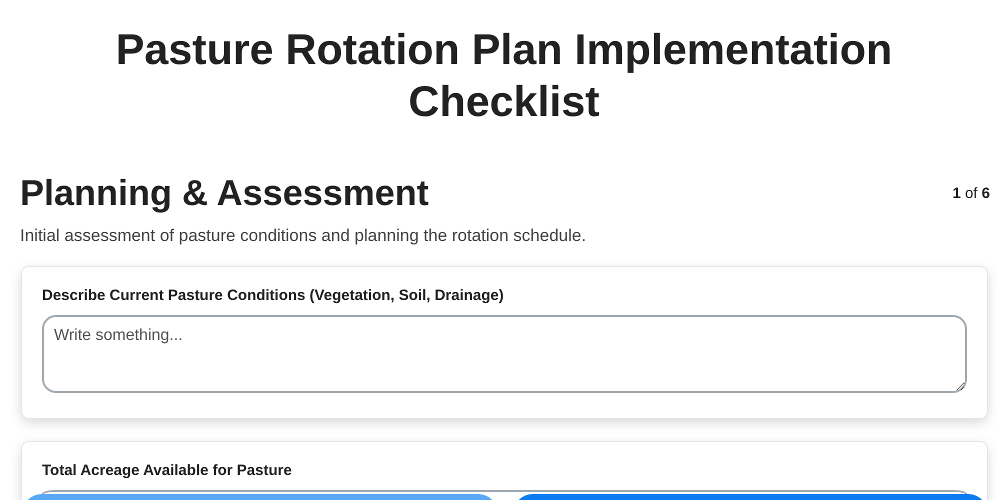 The width and height of the screenshot is (1000, 500). I want to click on number-input-field, so click(504, 492).